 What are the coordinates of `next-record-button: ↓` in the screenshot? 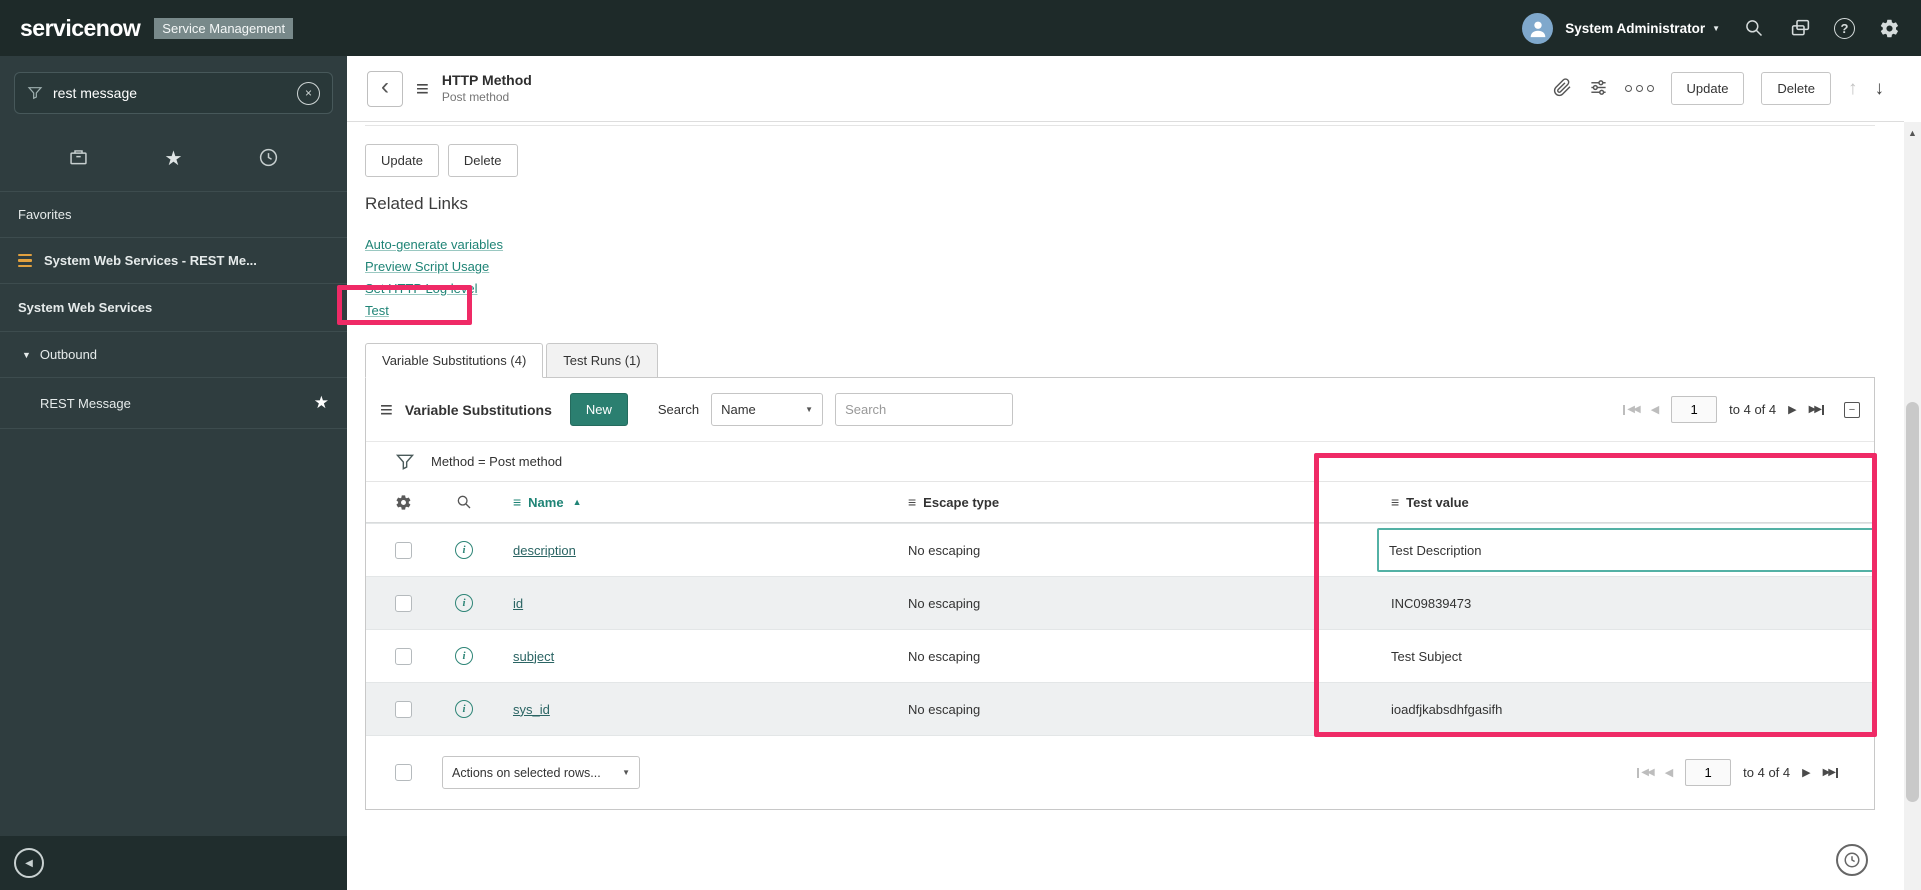 It's located at (1880, 89).